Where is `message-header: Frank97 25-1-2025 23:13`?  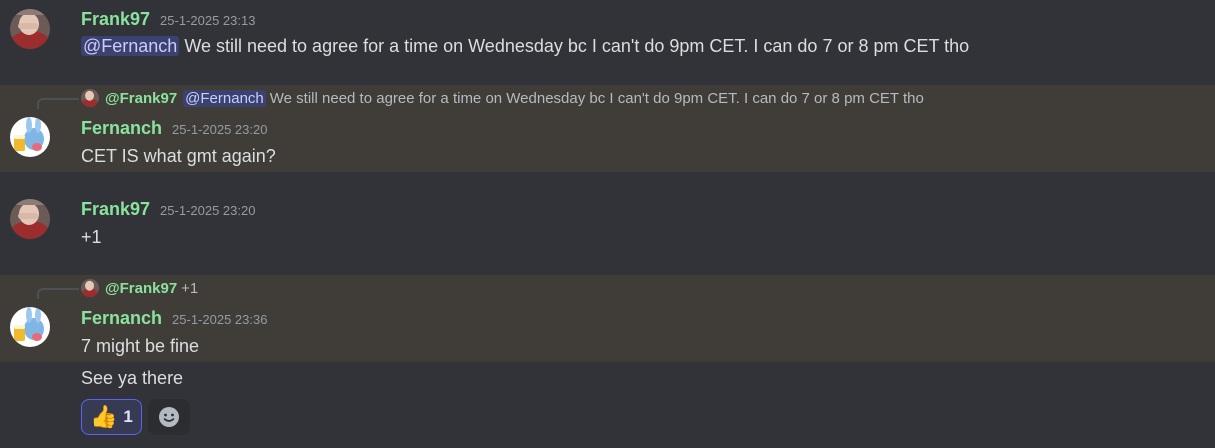 message-header: Frank97 25-1-2025 23:13 is located at coordinates (168, 19).